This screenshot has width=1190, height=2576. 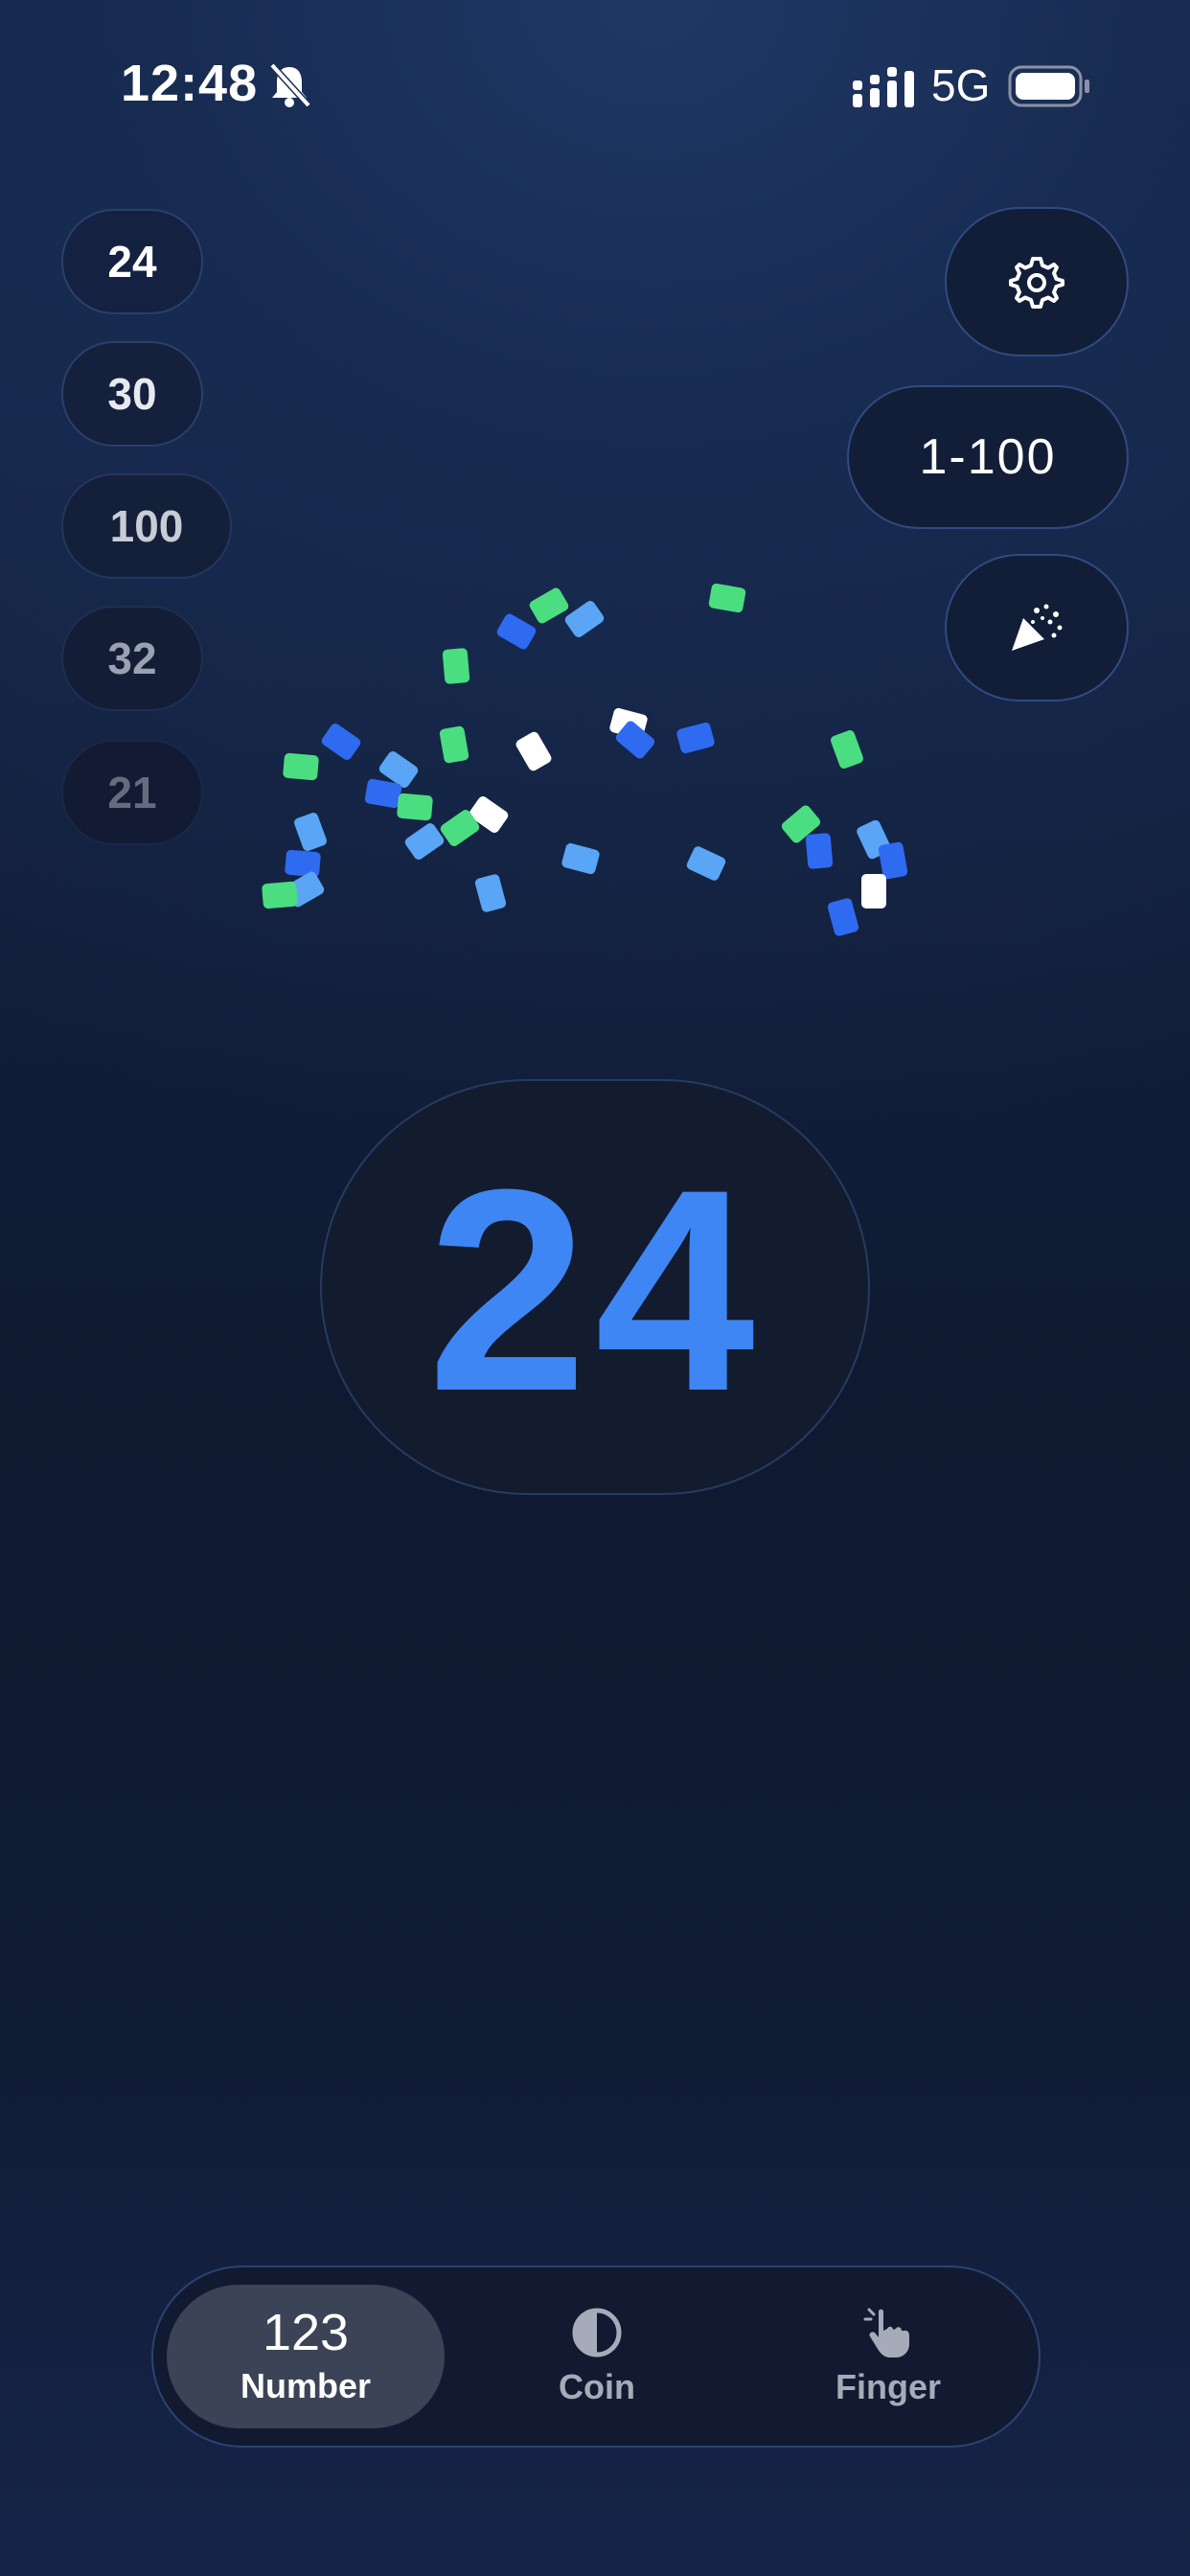 I want to click on tab-label: Coin, so click(x=597, y=2386).